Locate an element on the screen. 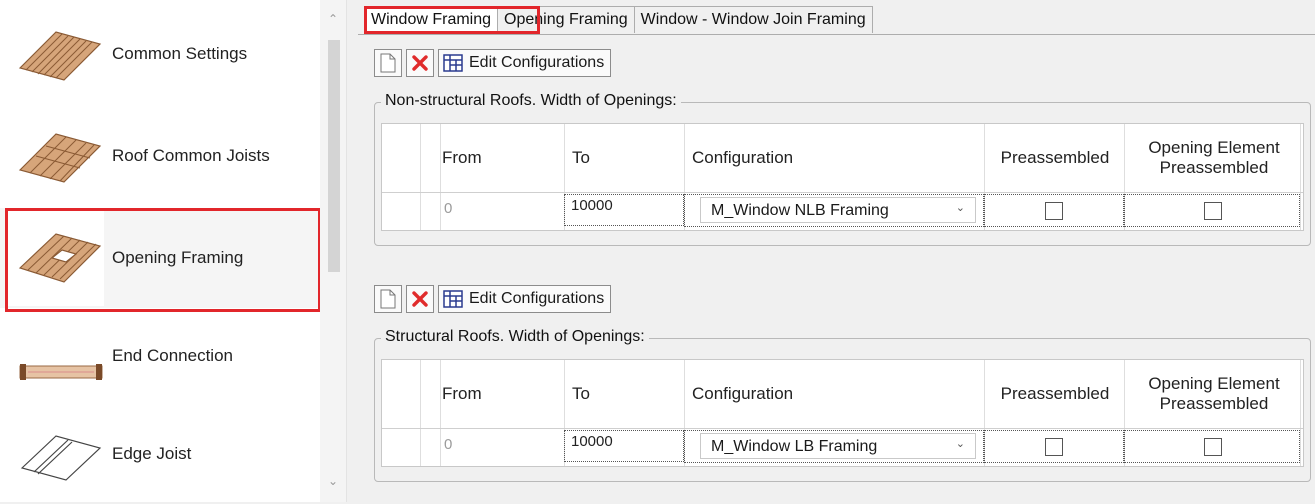 This screenshot has width=1315, height=504. sidebar-item-label: End Connection is located at coordinates (172, 355).